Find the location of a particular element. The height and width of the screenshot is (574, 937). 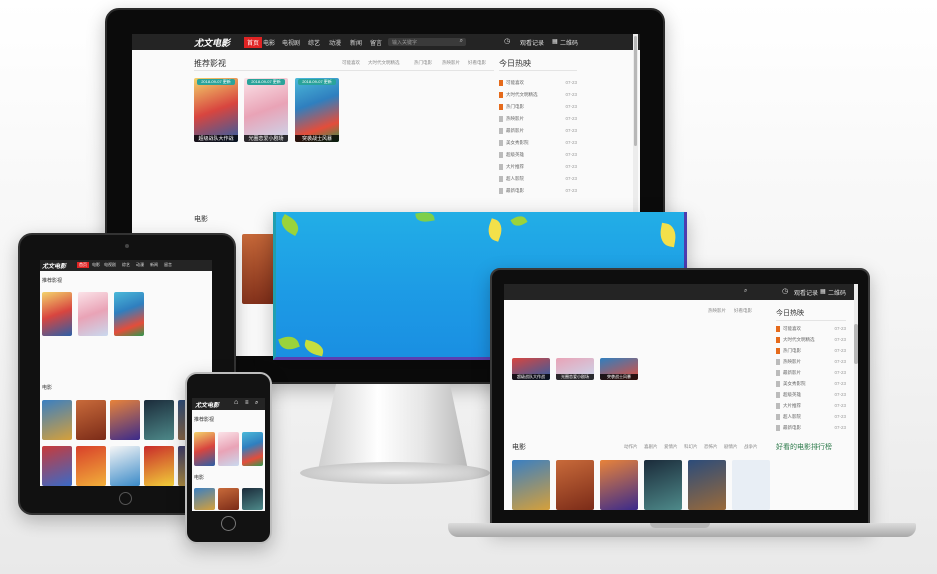

poster-card: 2018-09-07 更新 超级战队大作战 is located at coordinates (216, 110).